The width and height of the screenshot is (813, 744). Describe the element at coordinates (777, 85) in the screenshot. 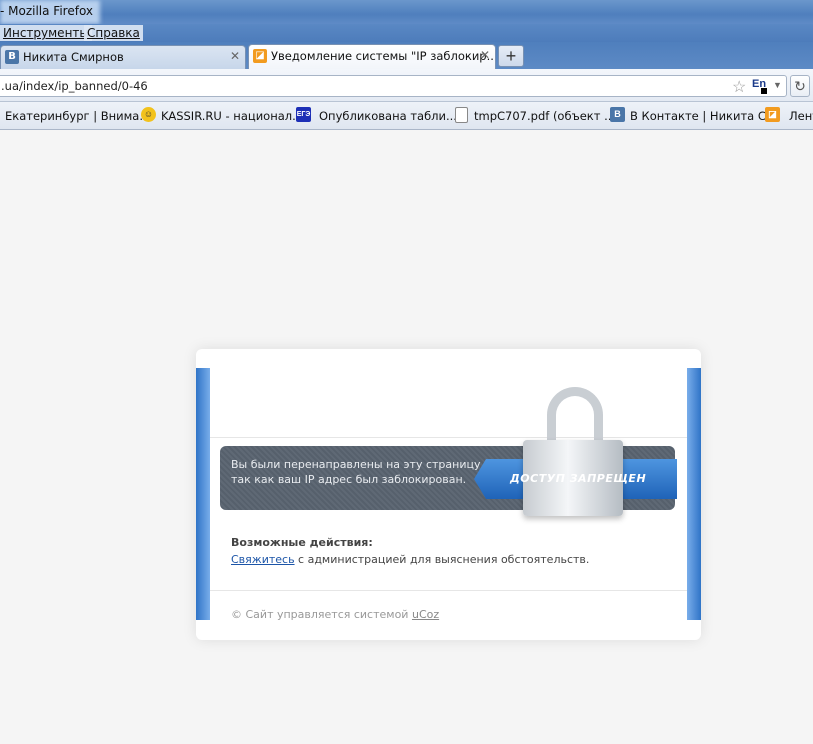

I see `chevron-down-icon: ▼` at that location.